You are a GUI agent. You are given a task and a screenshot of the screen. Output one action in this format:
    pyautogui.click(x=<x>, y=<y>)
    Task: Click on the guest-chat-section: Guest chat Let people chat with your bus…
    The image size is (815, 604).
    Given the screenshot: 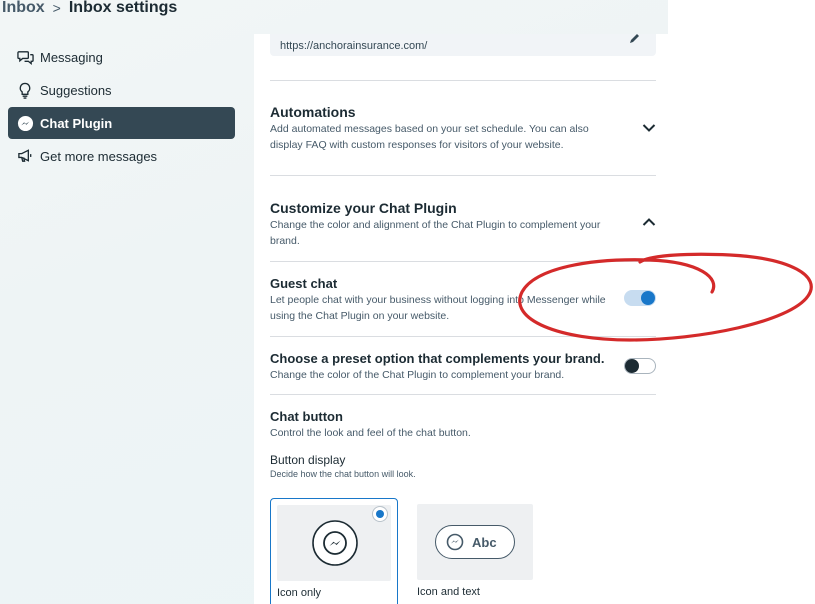 What is the action you would take?
    pyautogui.click(x=463, y=300)
    